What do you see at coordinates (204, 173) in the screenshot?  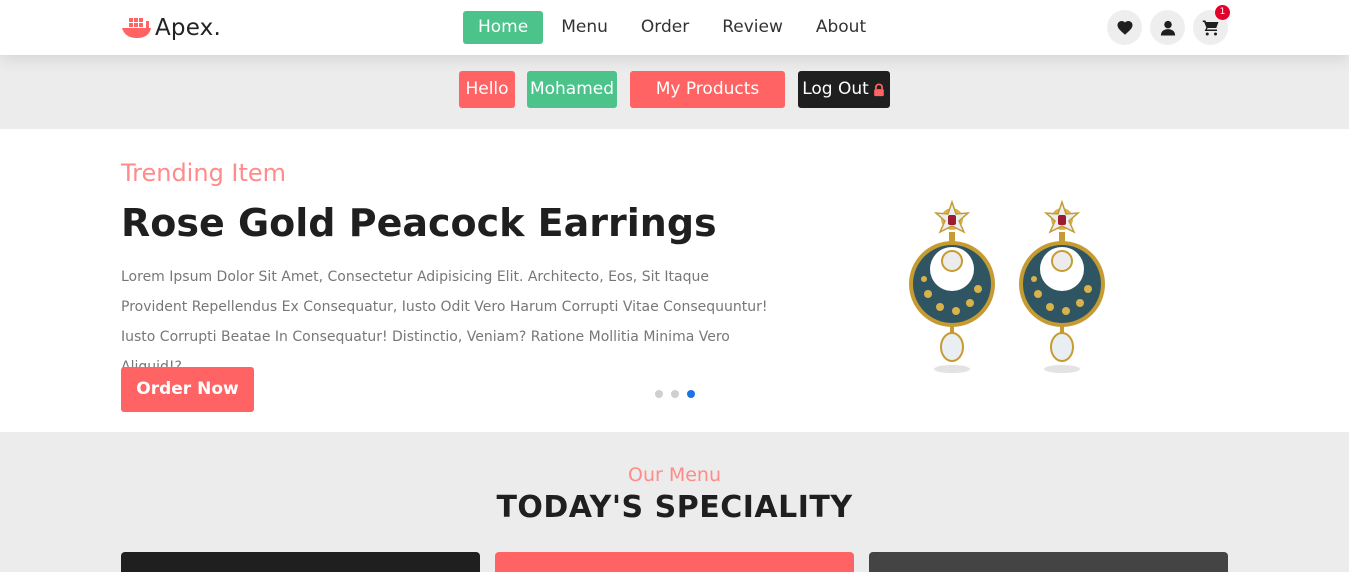 I see `hero-subtitle: Trending Item` at bounding box center [204, 173].